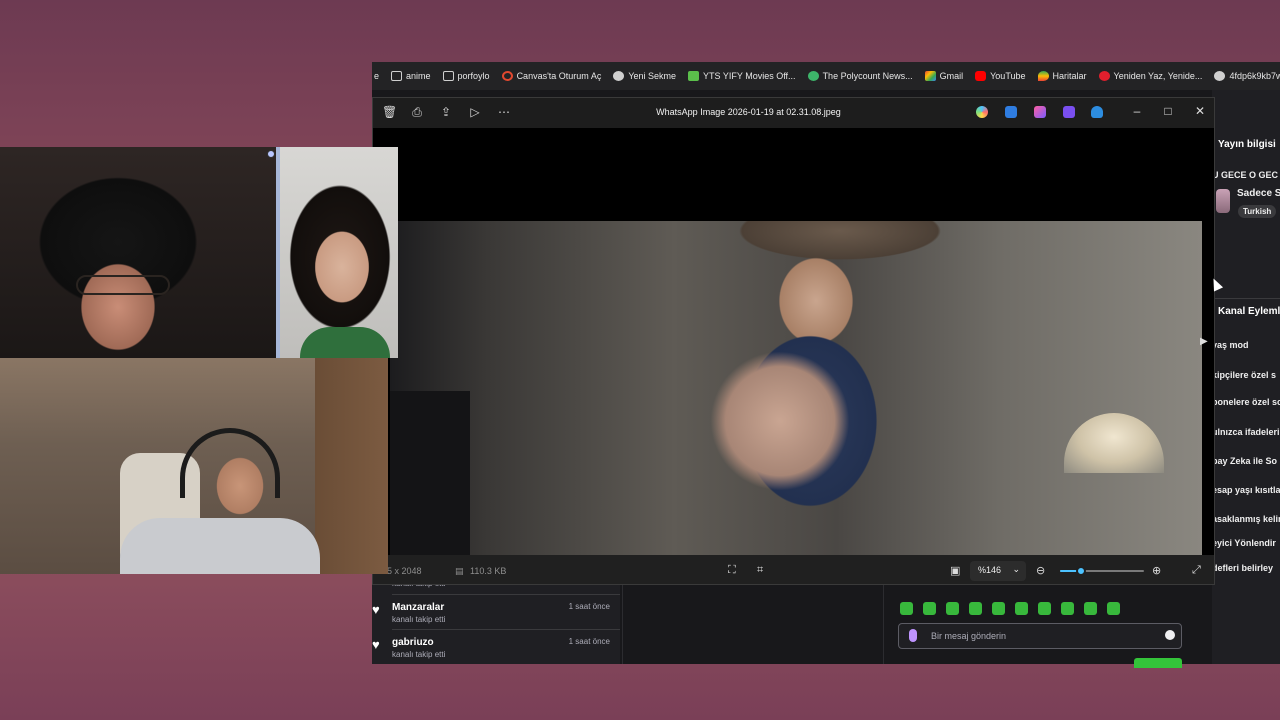 The height and width of the screenshot is (720, 1280). What do you see at coordinates (1170, 635) in the screenshot?
I see `emoji-icon` at bounding box center [1170, 635].